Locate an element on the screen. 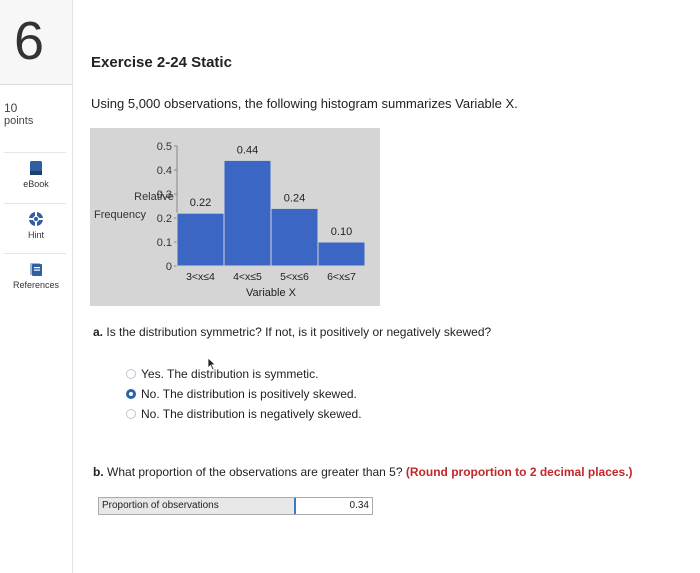 This screenshot has height=573, width=700. hint-icon is located at coordinates (36, 219).